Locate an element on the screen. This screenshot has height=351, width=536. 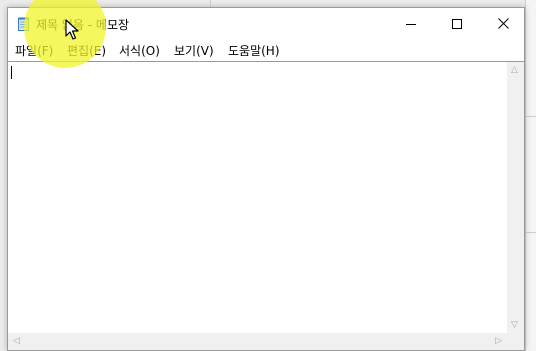
background-side-panel is located at coordinates (530, 175).